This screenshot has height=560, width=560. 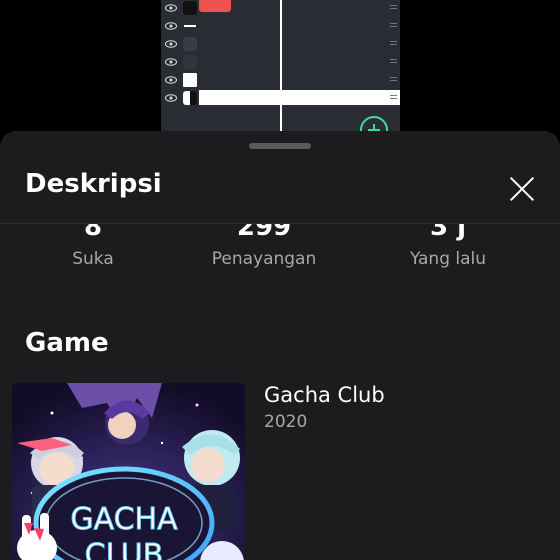 I want to click on game-title: Gacha Club, so click(x=324, y=395).